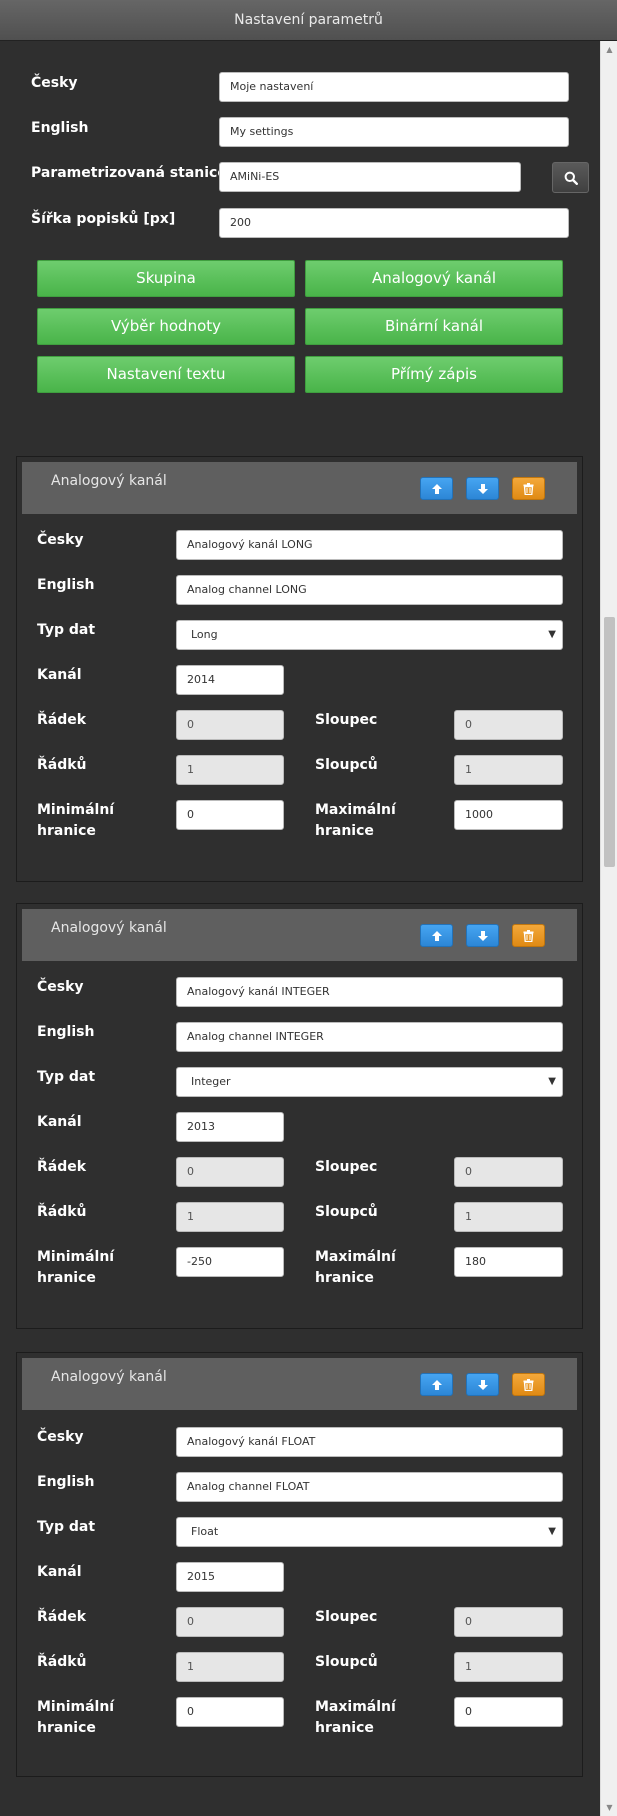 Image resolution: width=617 pixels, height=1816 pixels. Describe the element at coordinates (609, 1807) in the screenshot. I see `scroll-down-arrow-icon: ▼` at that location.